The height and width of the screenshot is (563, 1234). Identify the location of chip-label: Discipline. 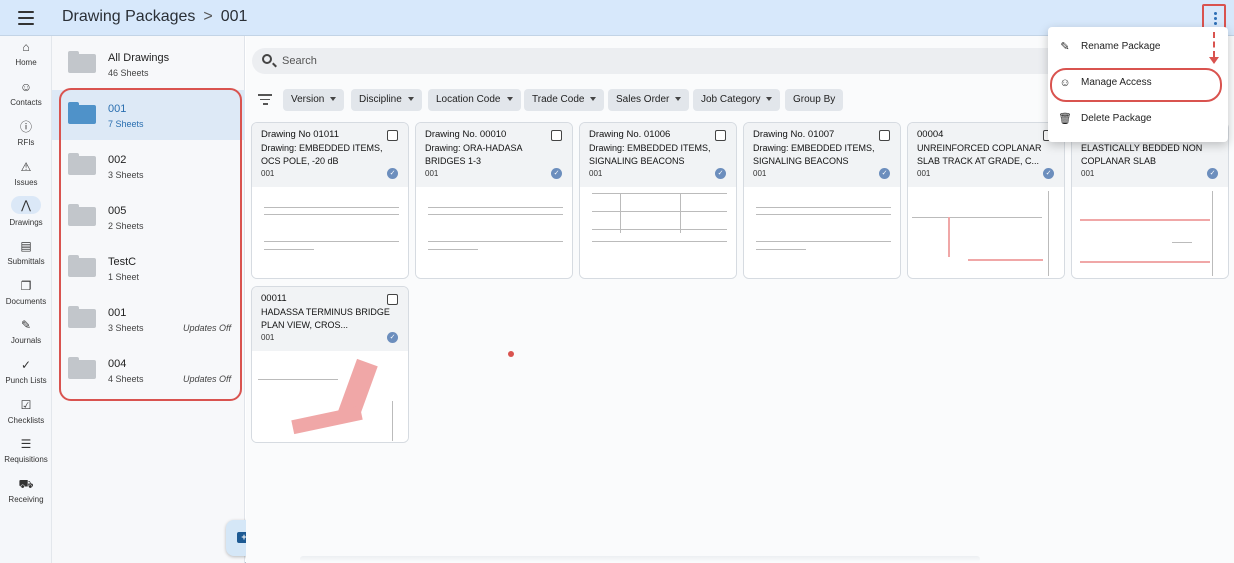
(380, 99).